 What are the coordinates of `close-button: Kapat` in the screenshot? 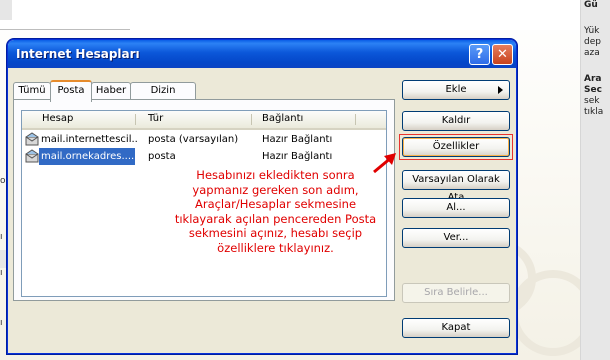 It's located at (456, 328).